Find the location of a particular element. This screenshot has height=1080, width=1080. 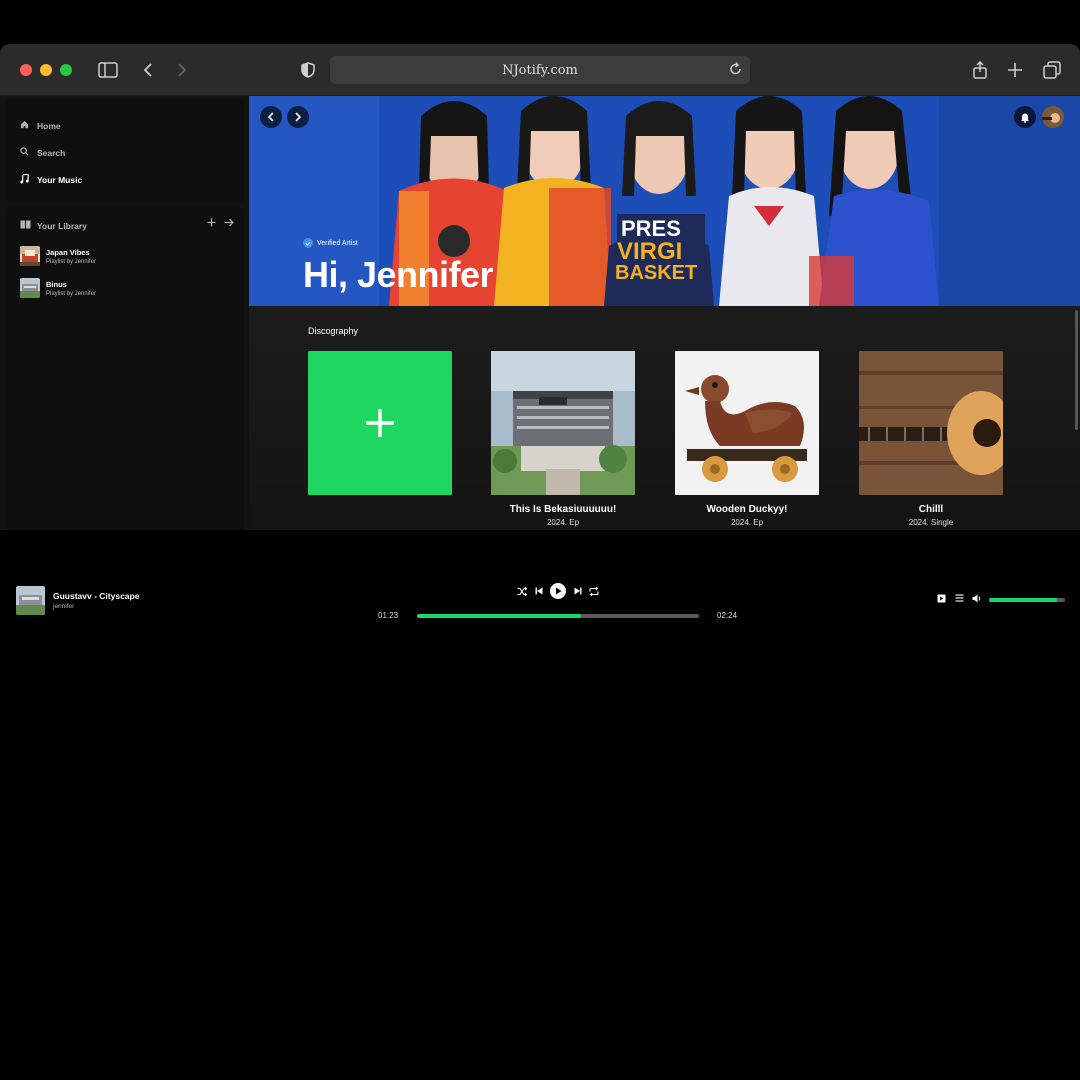

now-playing-cover is located at coordinates (30, 600).